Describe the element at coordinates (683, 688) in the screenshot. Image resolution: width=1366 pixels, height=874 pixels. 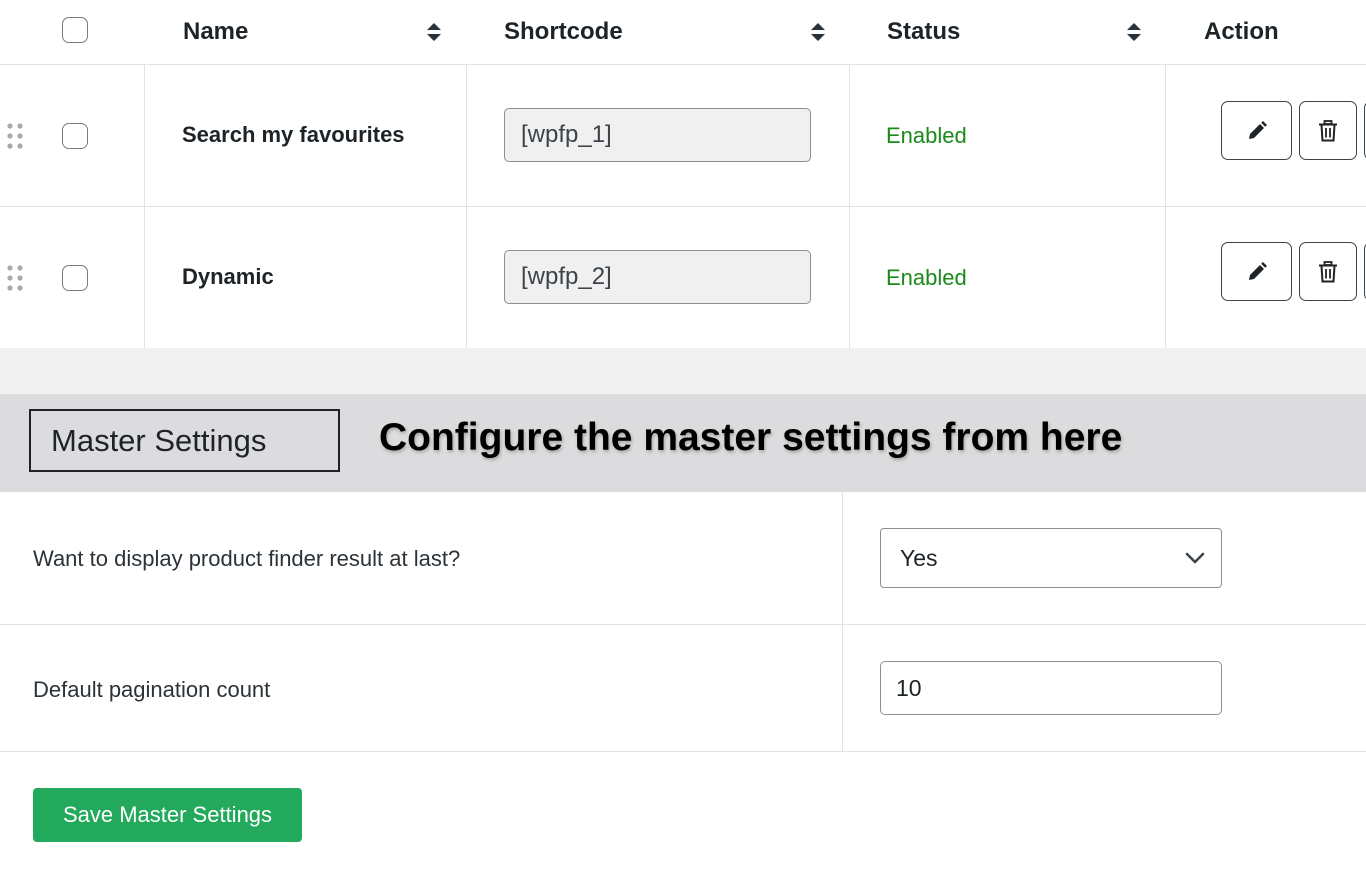
I see `setting-row-pagination: Default pagination count 10` at that location.